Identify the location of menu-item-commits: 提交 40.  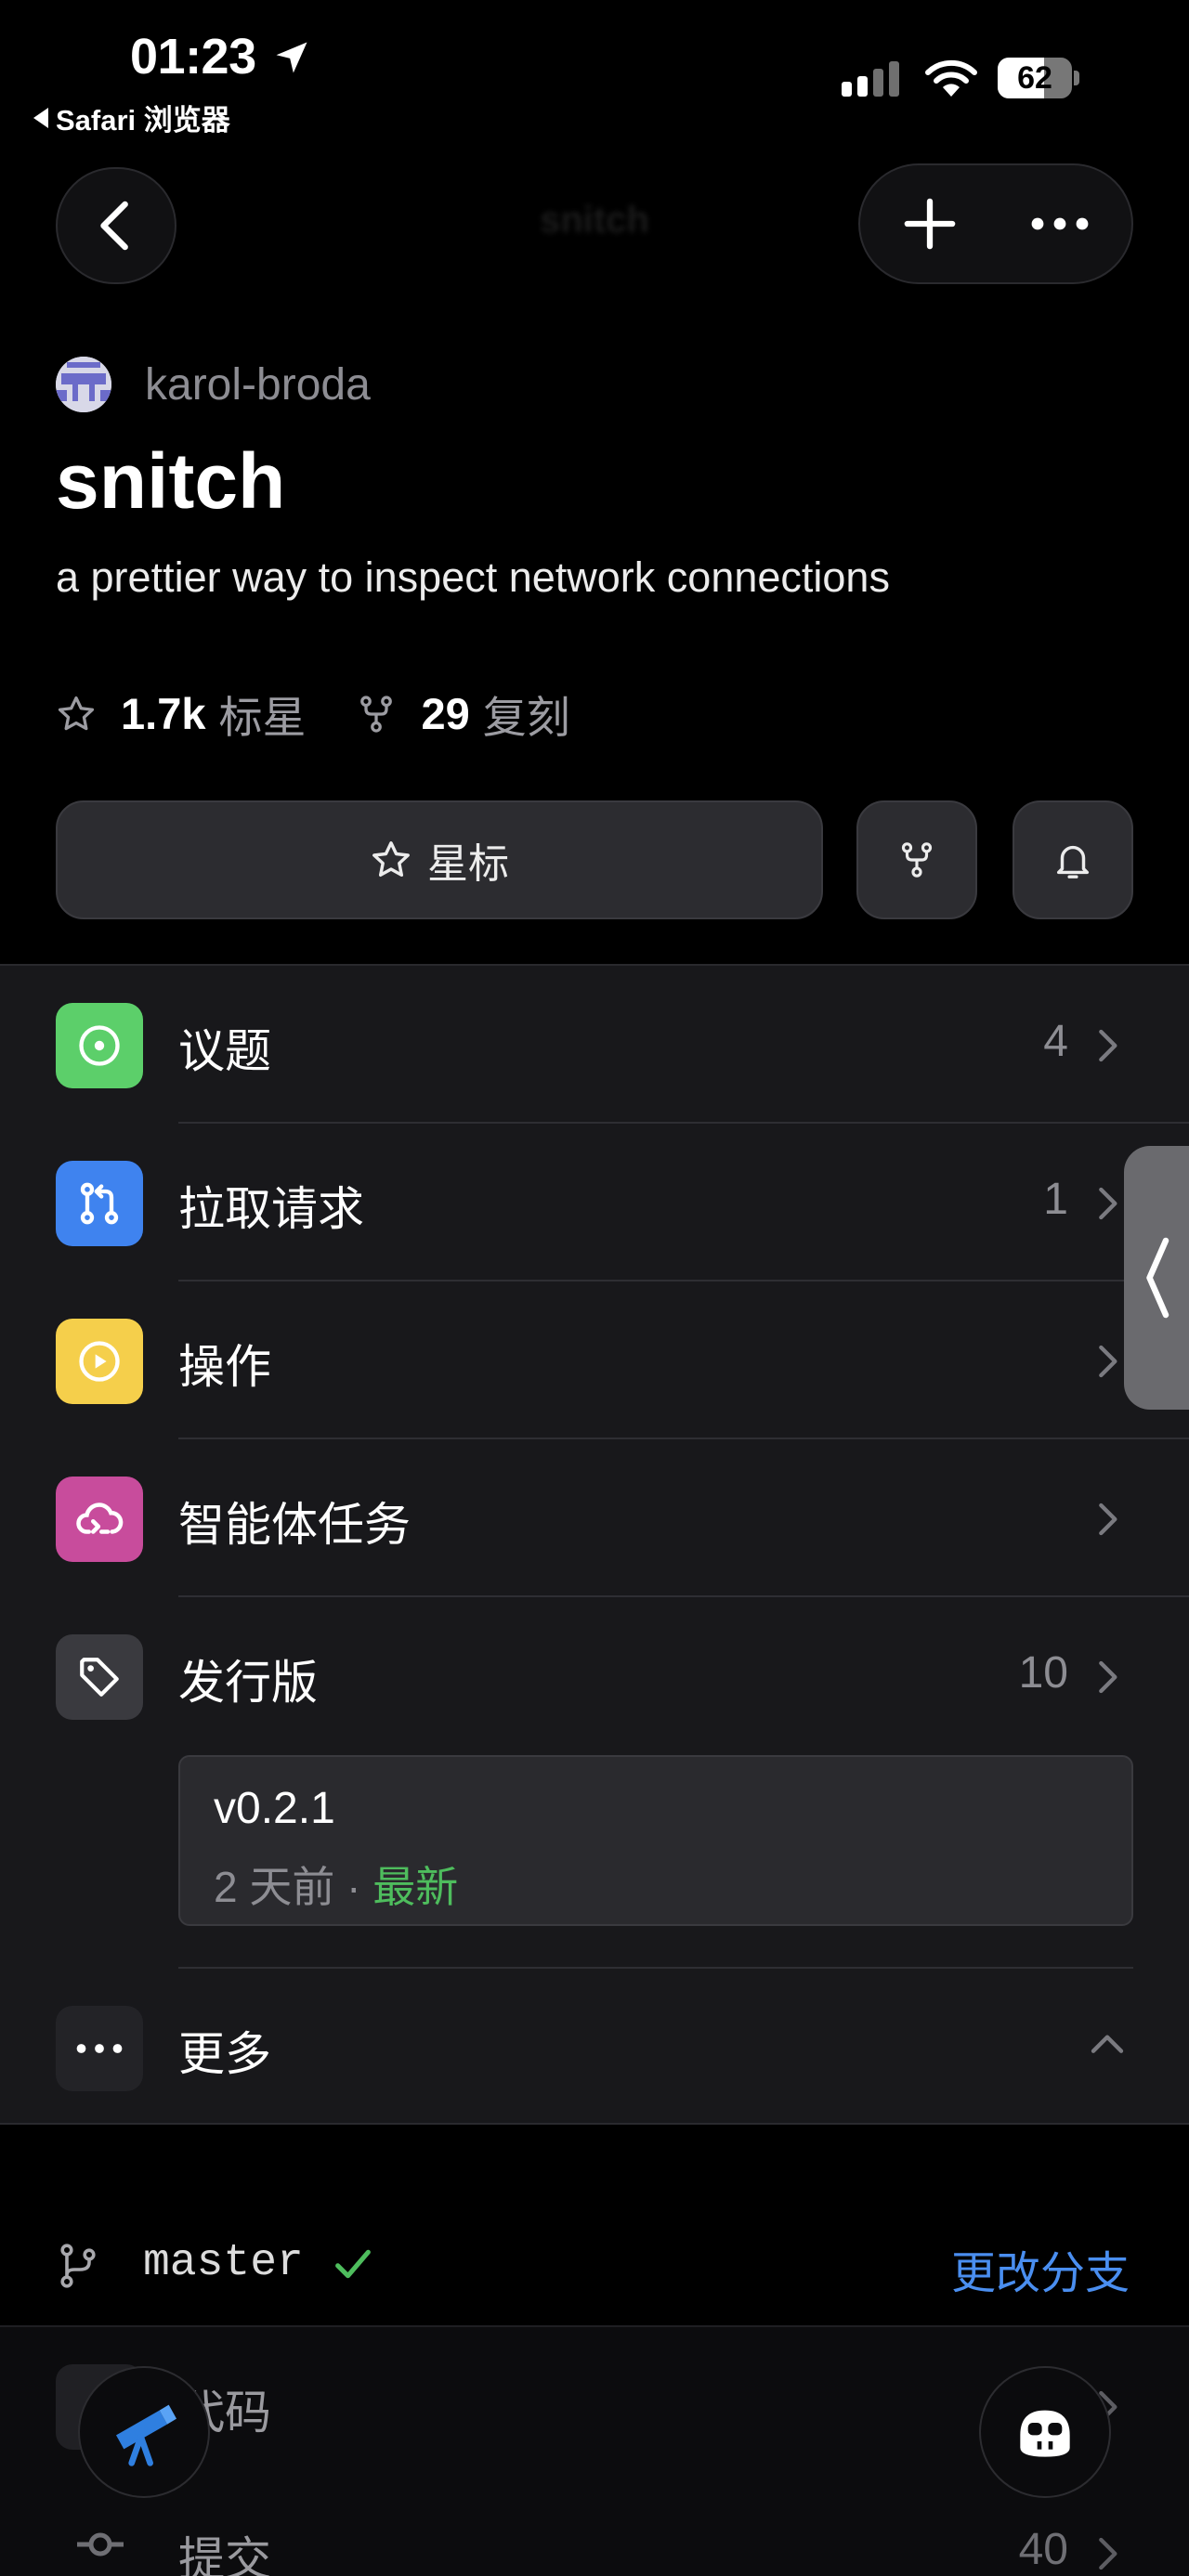
(594, 2530).